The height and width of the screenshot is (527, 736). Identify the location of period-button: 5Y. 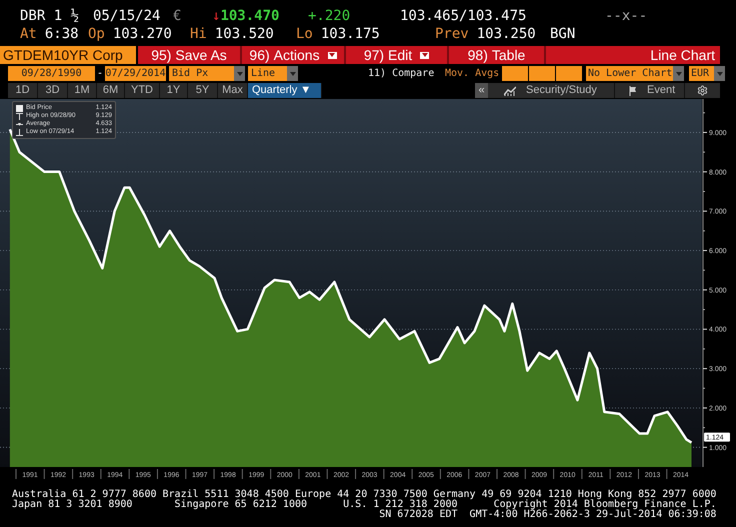
(203, 90).